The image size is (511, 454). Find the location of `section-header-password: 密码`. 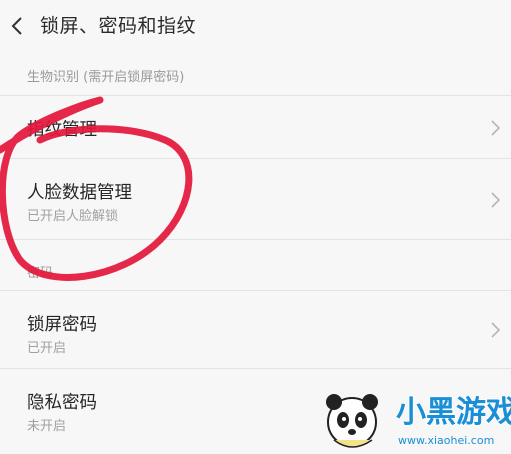

section-header-password: 密码 is located at coordinates (40, 273).